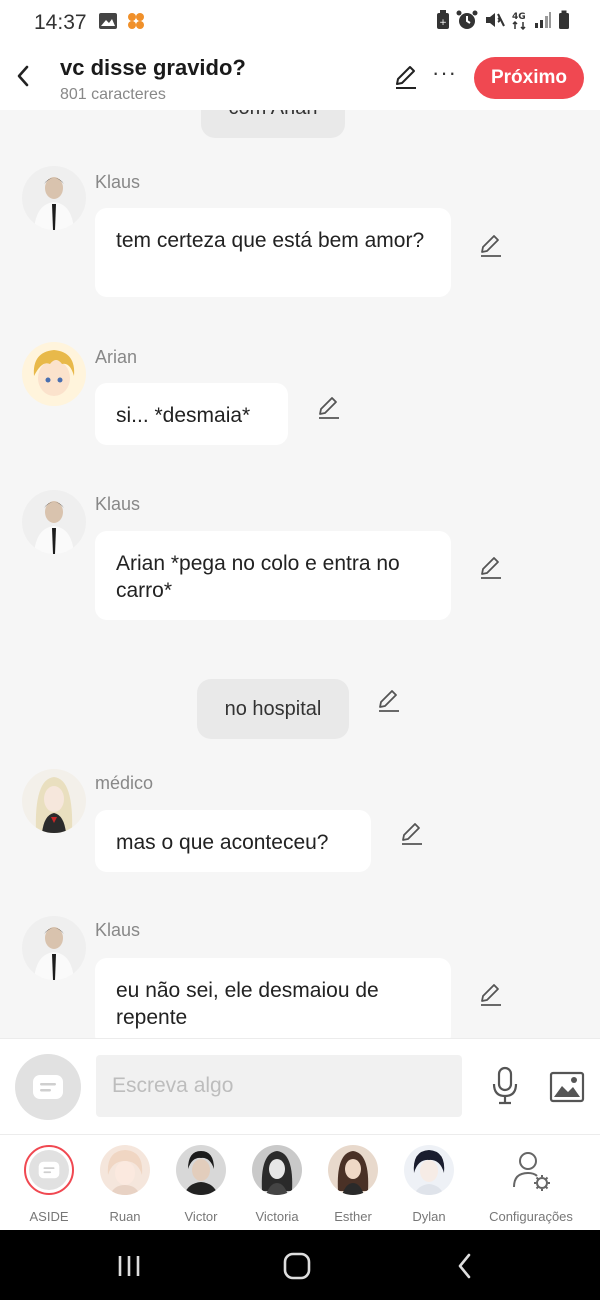 The height and width of the screenshot is (1300, 600). What do you see at coordinates (113, 94) in the screenshot?
I see `character-count: 801 caracteres` at bounding box center [113, 94].